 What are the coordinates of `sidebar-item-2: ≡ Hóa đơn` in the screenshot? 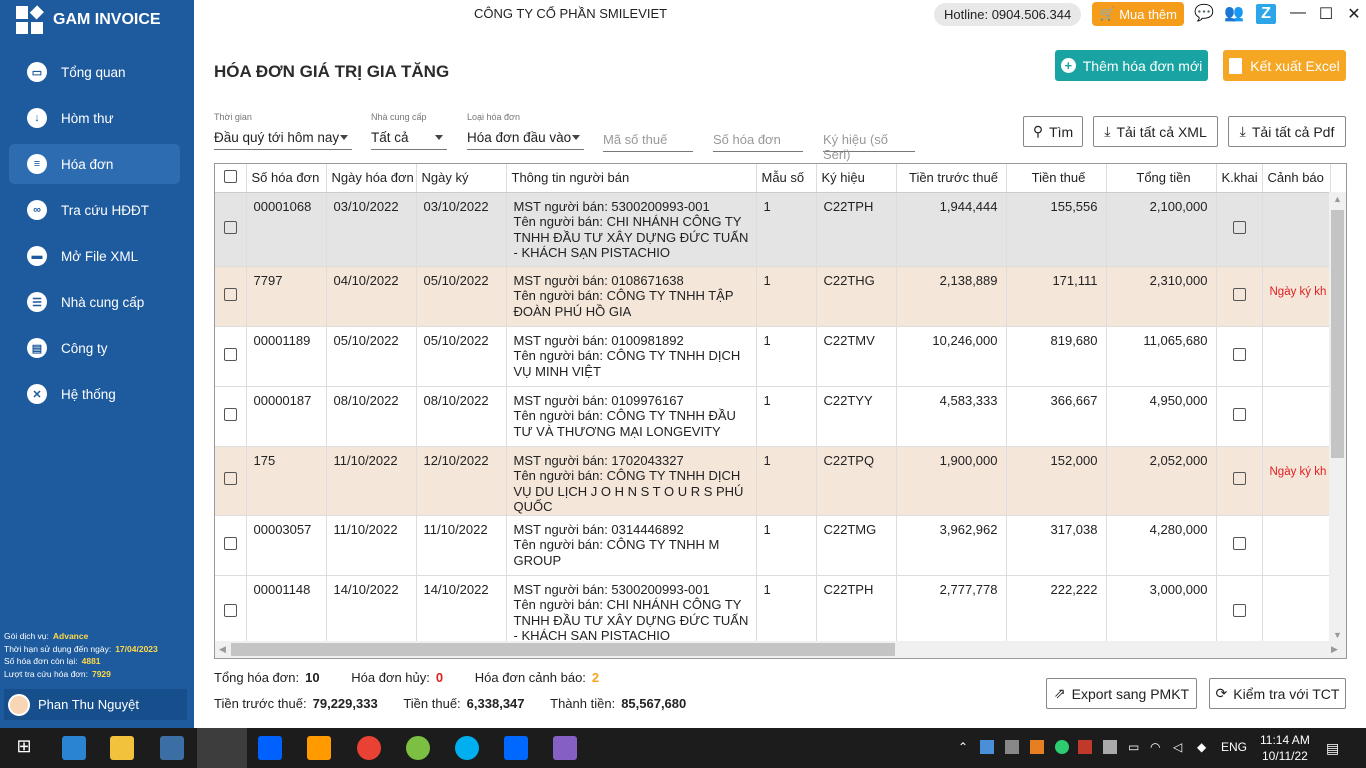 It's located at (94, 164).